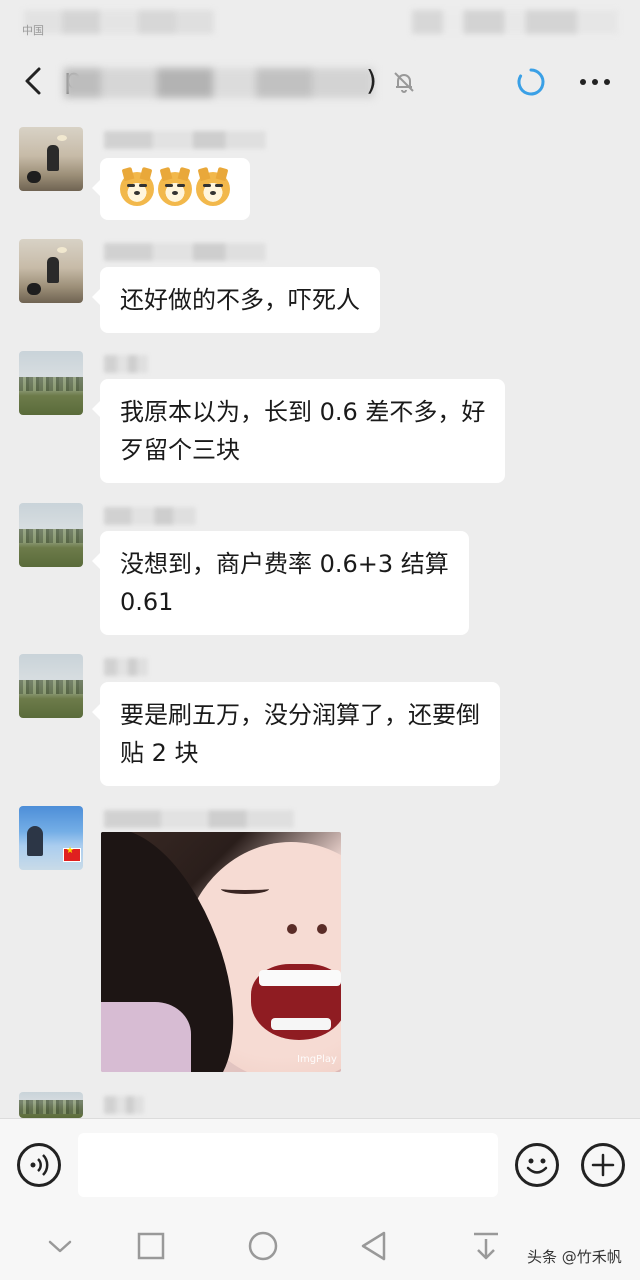 The width and height of the screenshot is (640, 1280). I want to click on chat-title-blurred, so click(219, 83).